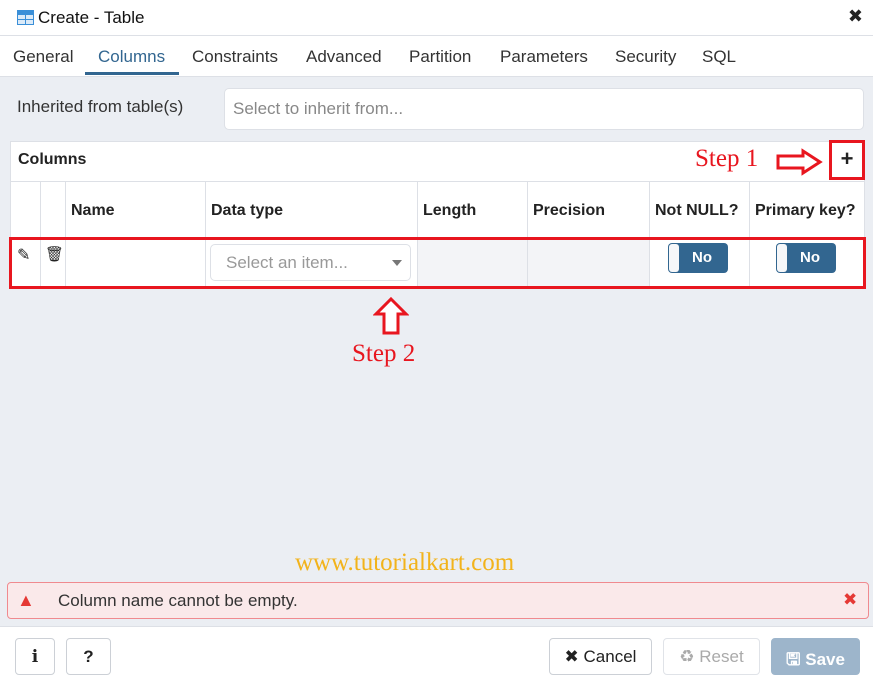 Image resolution: width=873 pixels, height=681 pixels. Describe the element at coordinates (391, 315) in the screenshot. I see `arrow-up-icon` at that location.